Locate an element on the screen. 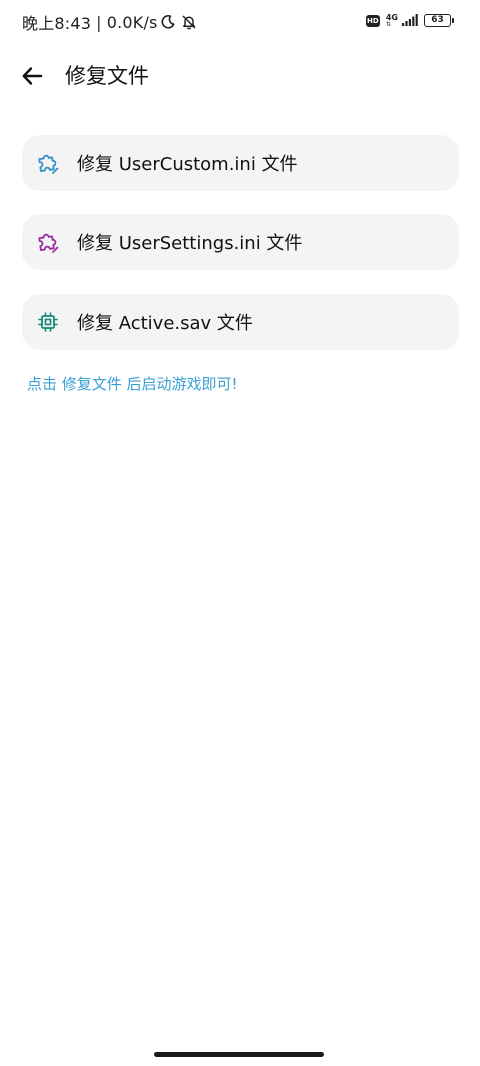 The image size is (480, 1066). battery-cap is located at coordinates (453, 20).